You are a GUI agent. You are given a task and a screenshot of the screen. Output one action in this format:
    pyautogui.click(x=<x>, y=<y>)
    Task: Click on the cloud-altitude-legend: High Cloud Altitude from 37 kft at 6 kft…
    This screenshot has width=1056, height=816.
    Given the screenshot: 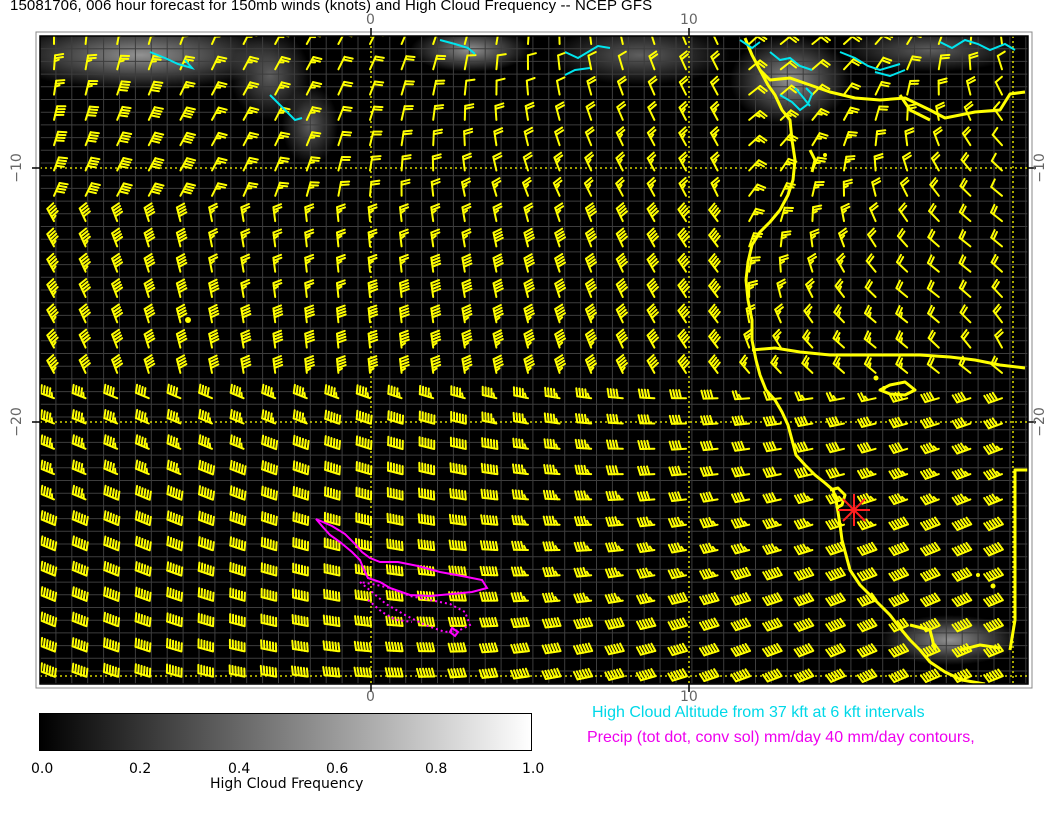 What is the action you would take?
    pyautogui.click(x=758, y=712)
    